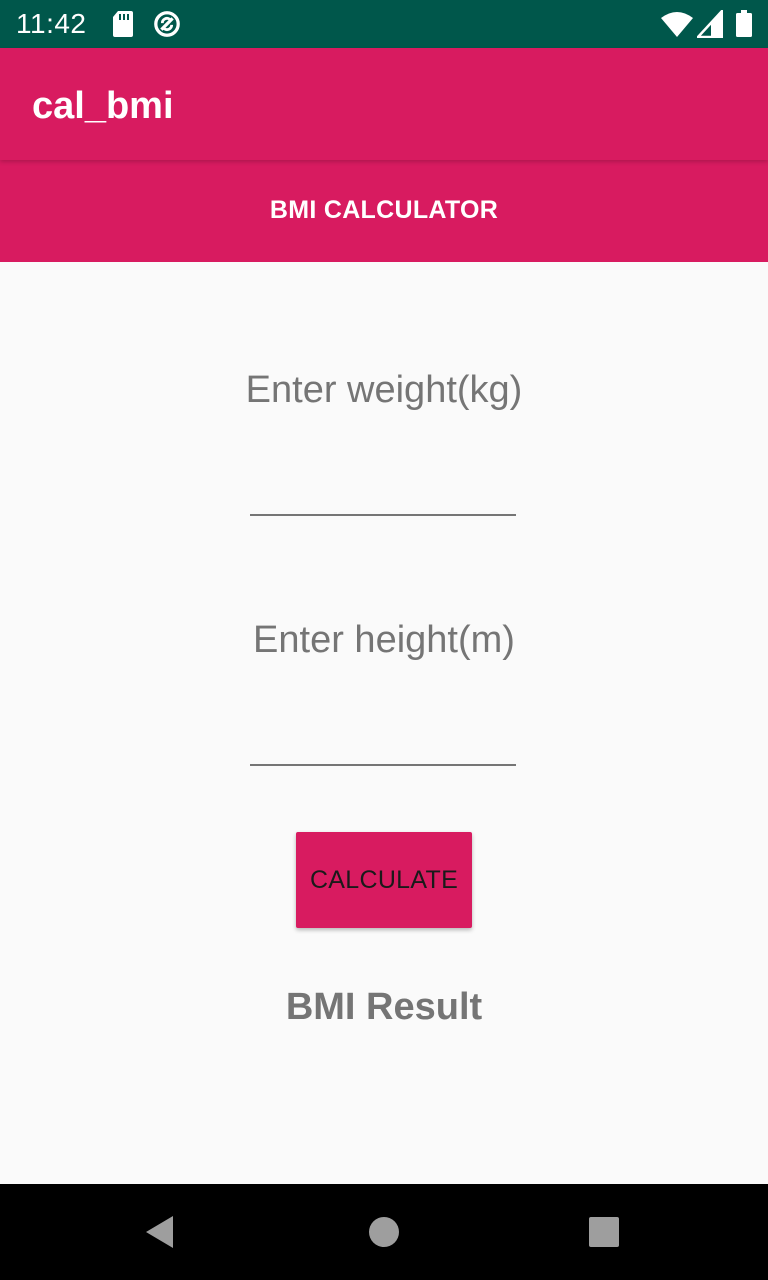 This screenshot has height=1280, width=768. I want to click on height-label: Enter height(m), so click(384, 640).